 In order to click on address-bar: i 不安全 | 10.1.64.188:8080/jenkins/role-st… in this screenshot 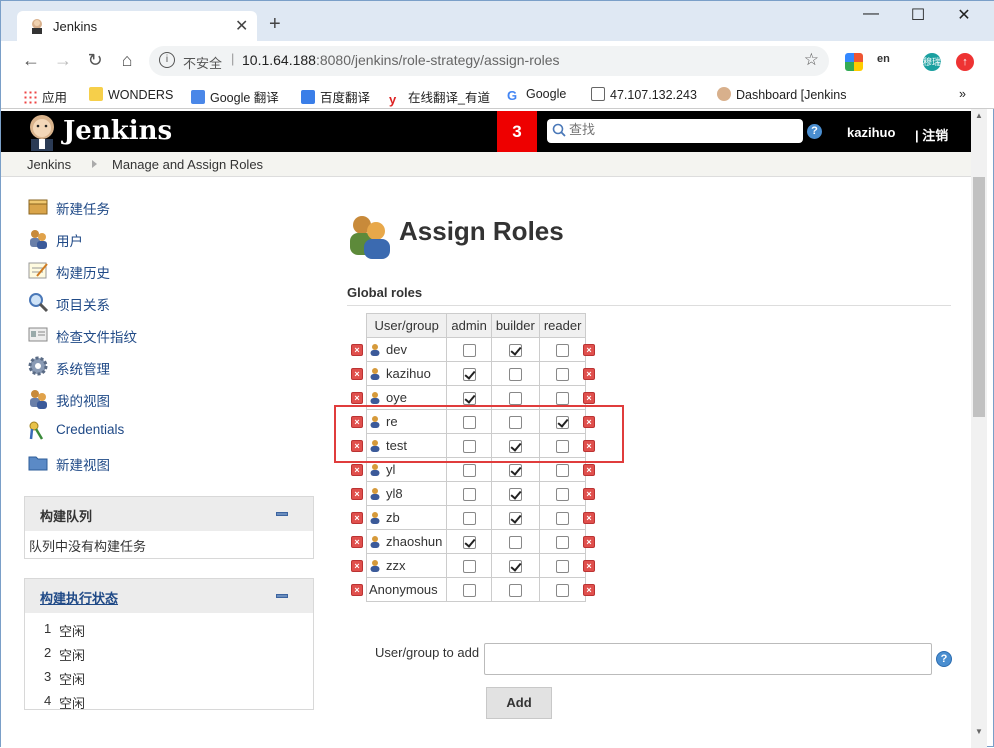, I will do `click(489, 61)`.